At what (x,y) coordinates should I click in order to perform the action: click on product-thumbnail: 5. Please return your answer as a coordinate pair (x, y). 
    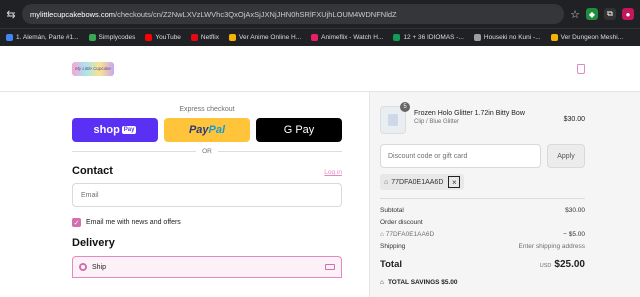
    Looking at the image, I should click on (395, 118).